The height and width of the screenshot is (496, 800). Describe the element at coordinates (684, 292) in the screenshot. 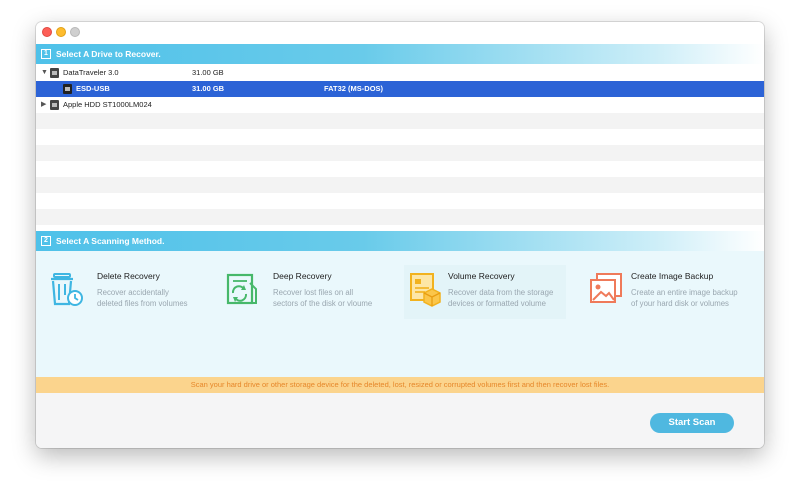

I see `description-line: Create an entire image backup` at that location.